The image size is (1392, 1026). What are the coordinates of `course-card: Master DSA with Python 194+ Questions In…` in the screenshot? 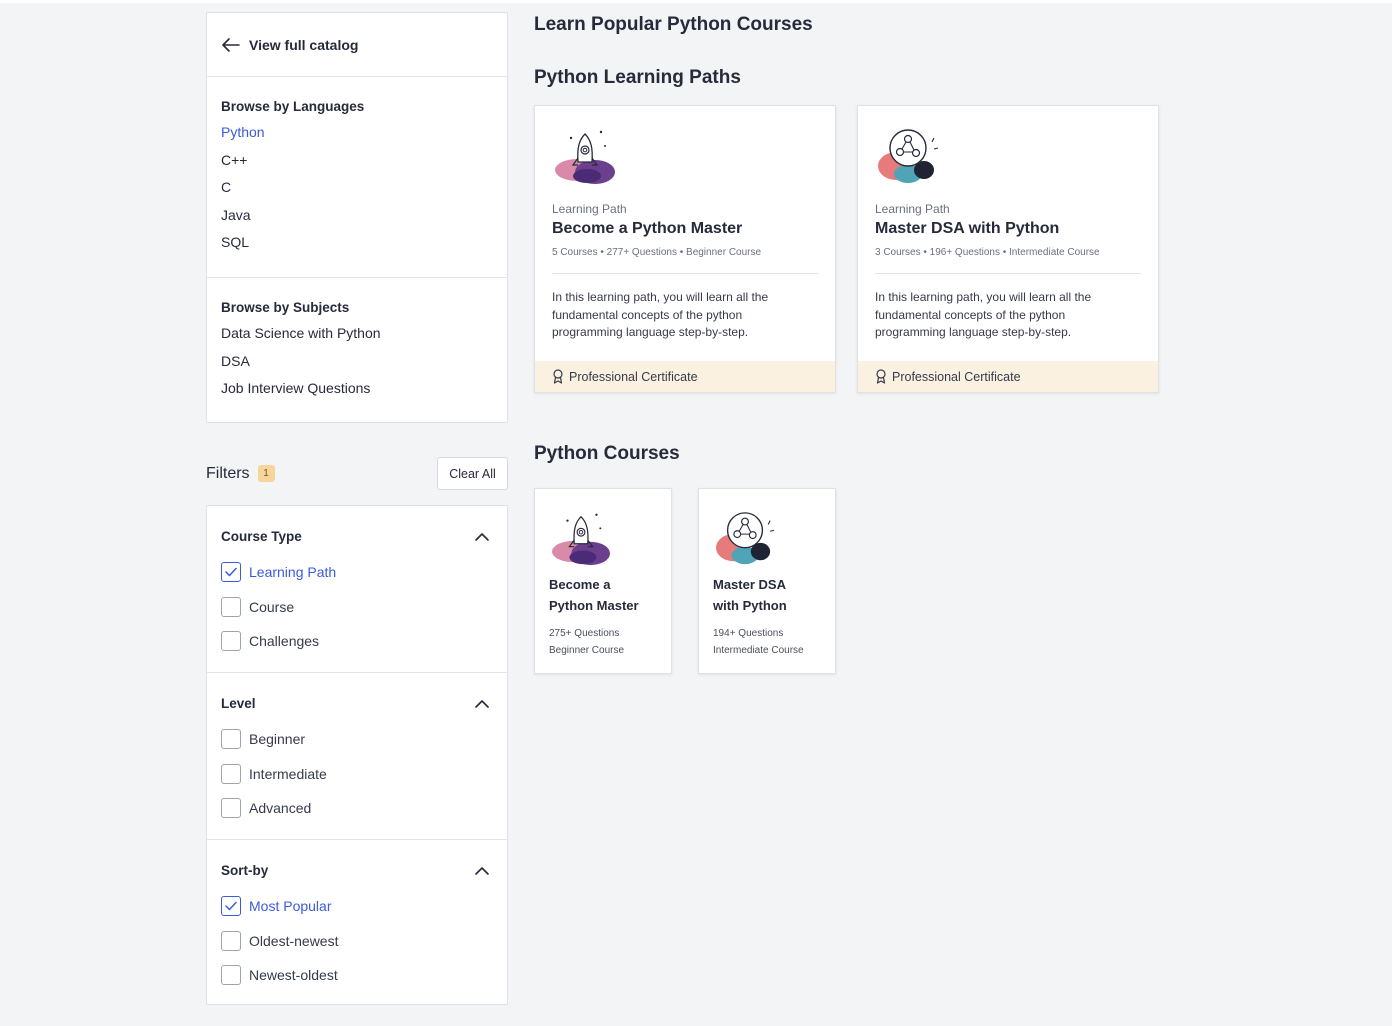 It's located at (767, 581).